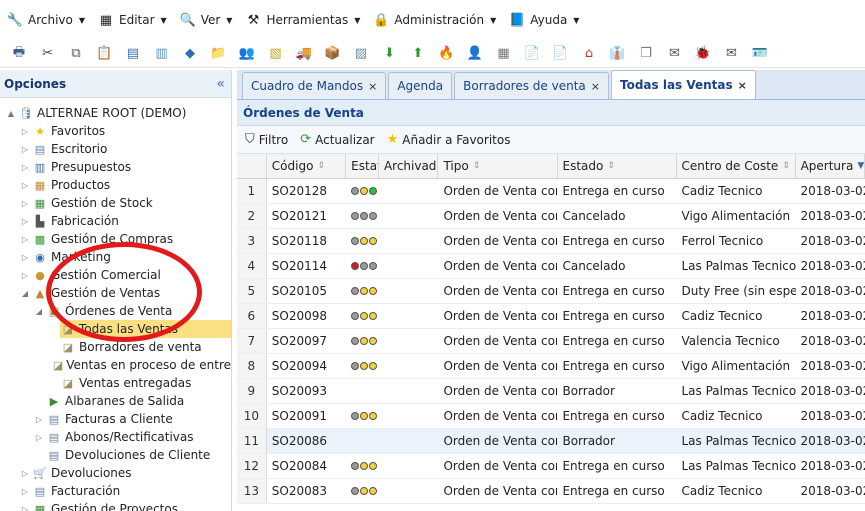 The width and height of the screenshot is (865, 511). I want to click on tab-cuadro-de-mandos: Cuadro de Mandos ×, so click(314, 85).